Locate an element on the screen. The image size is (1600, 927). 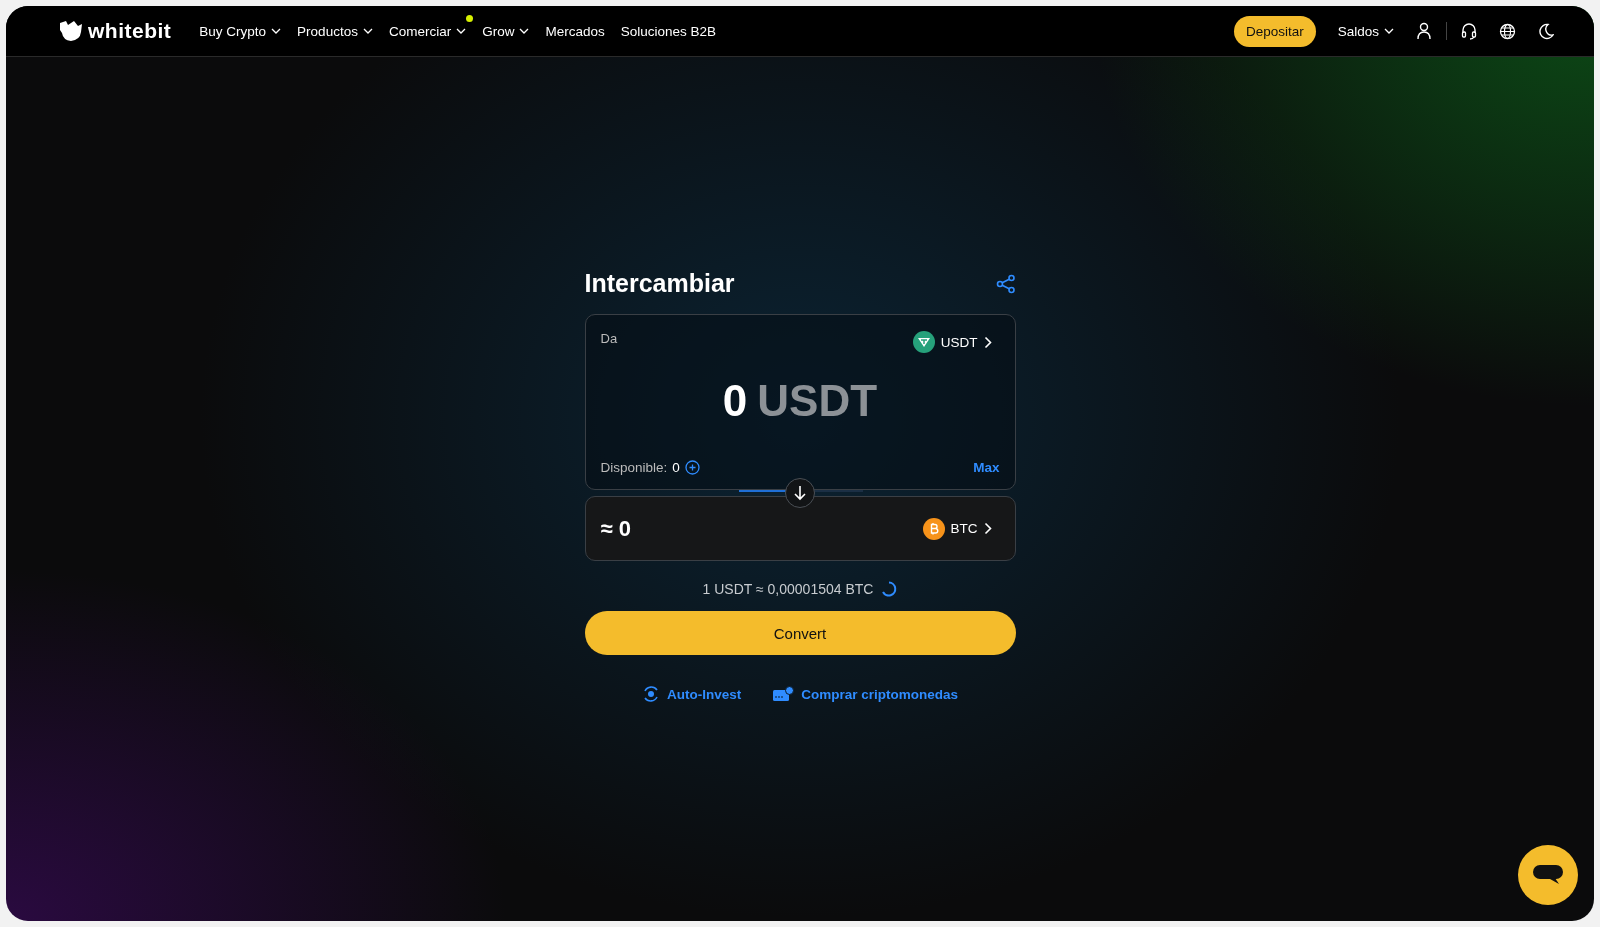
arrow-down-icon is located at coordinates (800, 493).